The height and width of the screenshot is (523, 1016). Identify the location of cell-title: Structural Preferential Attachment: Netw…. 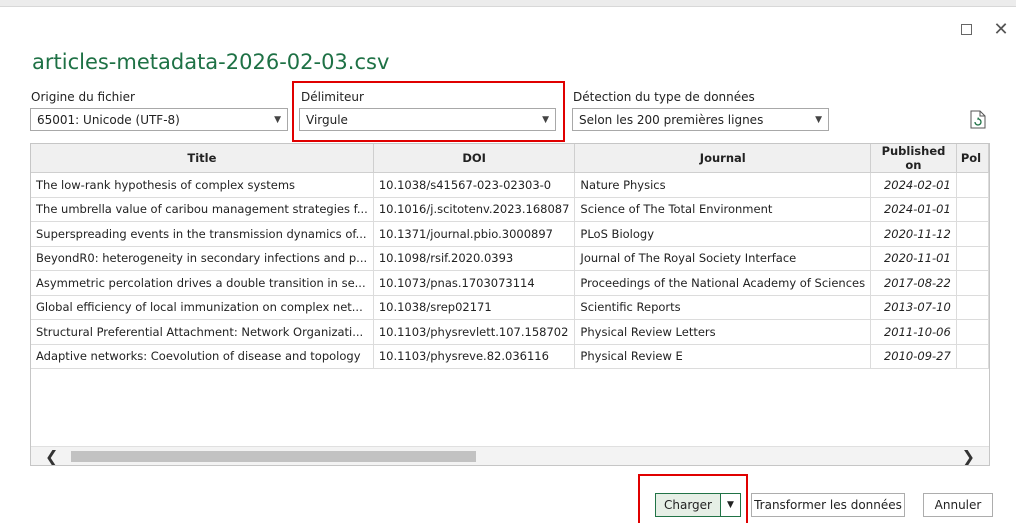
(202, 332).